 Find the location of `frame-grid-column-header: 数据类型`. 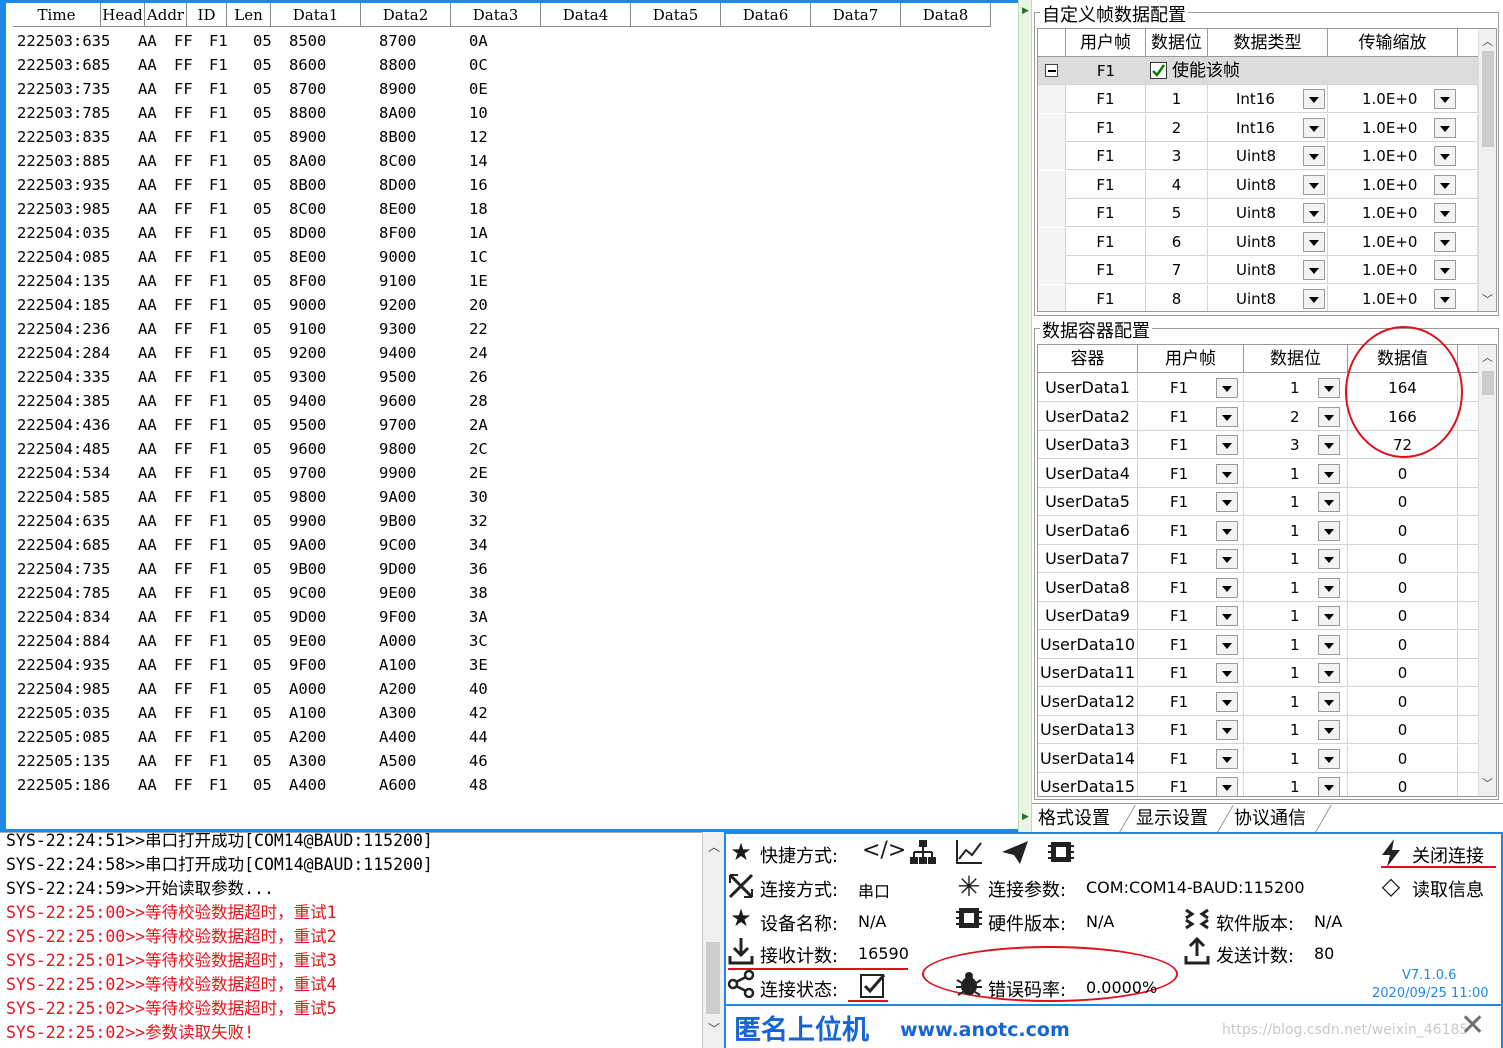

frame-grid-column-header: 数据类型 is located at coordinates (1268, 42).